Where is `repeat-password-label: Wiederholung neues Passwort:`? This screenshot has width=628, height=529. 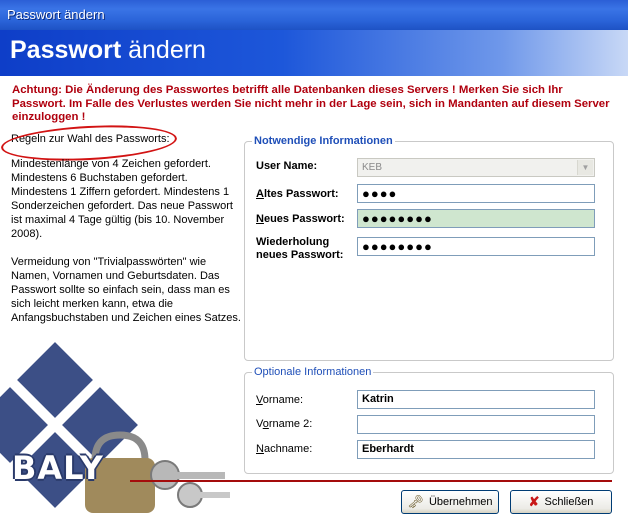
repeat-password-label: Wiederholung neues Passwort: is located at coordinates (300, 248).